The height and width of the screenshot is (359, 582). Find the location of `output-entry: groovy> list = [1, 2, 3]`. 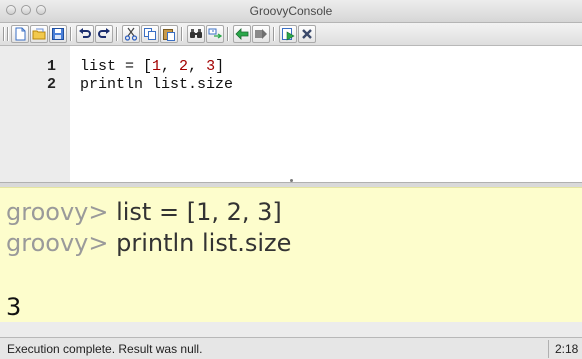

output-entry: groovy> list = [1, 2, 3] is located at coordinates (144, 212).